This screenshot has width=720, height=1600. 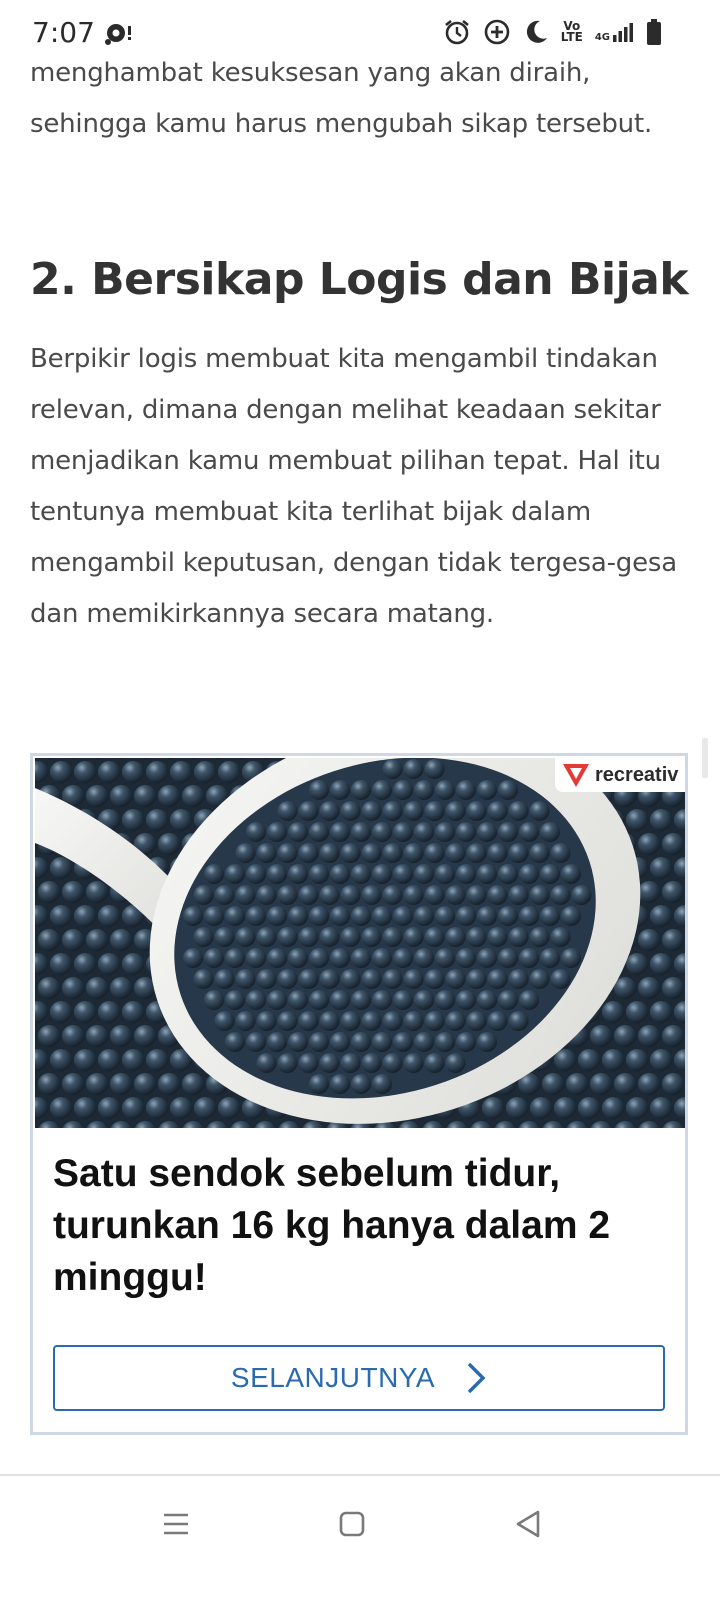 I want to click on recent-apps-button, so click(x=176, y=1524).